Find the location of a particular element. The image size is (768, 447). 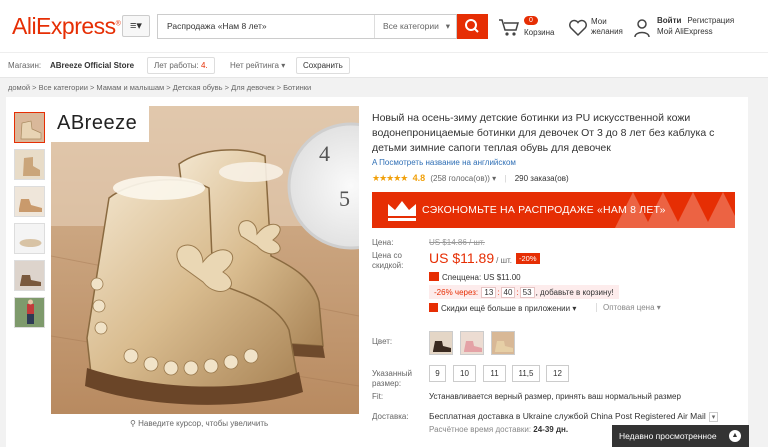

store-label: Магазин: is located at coordinates (25, 65).